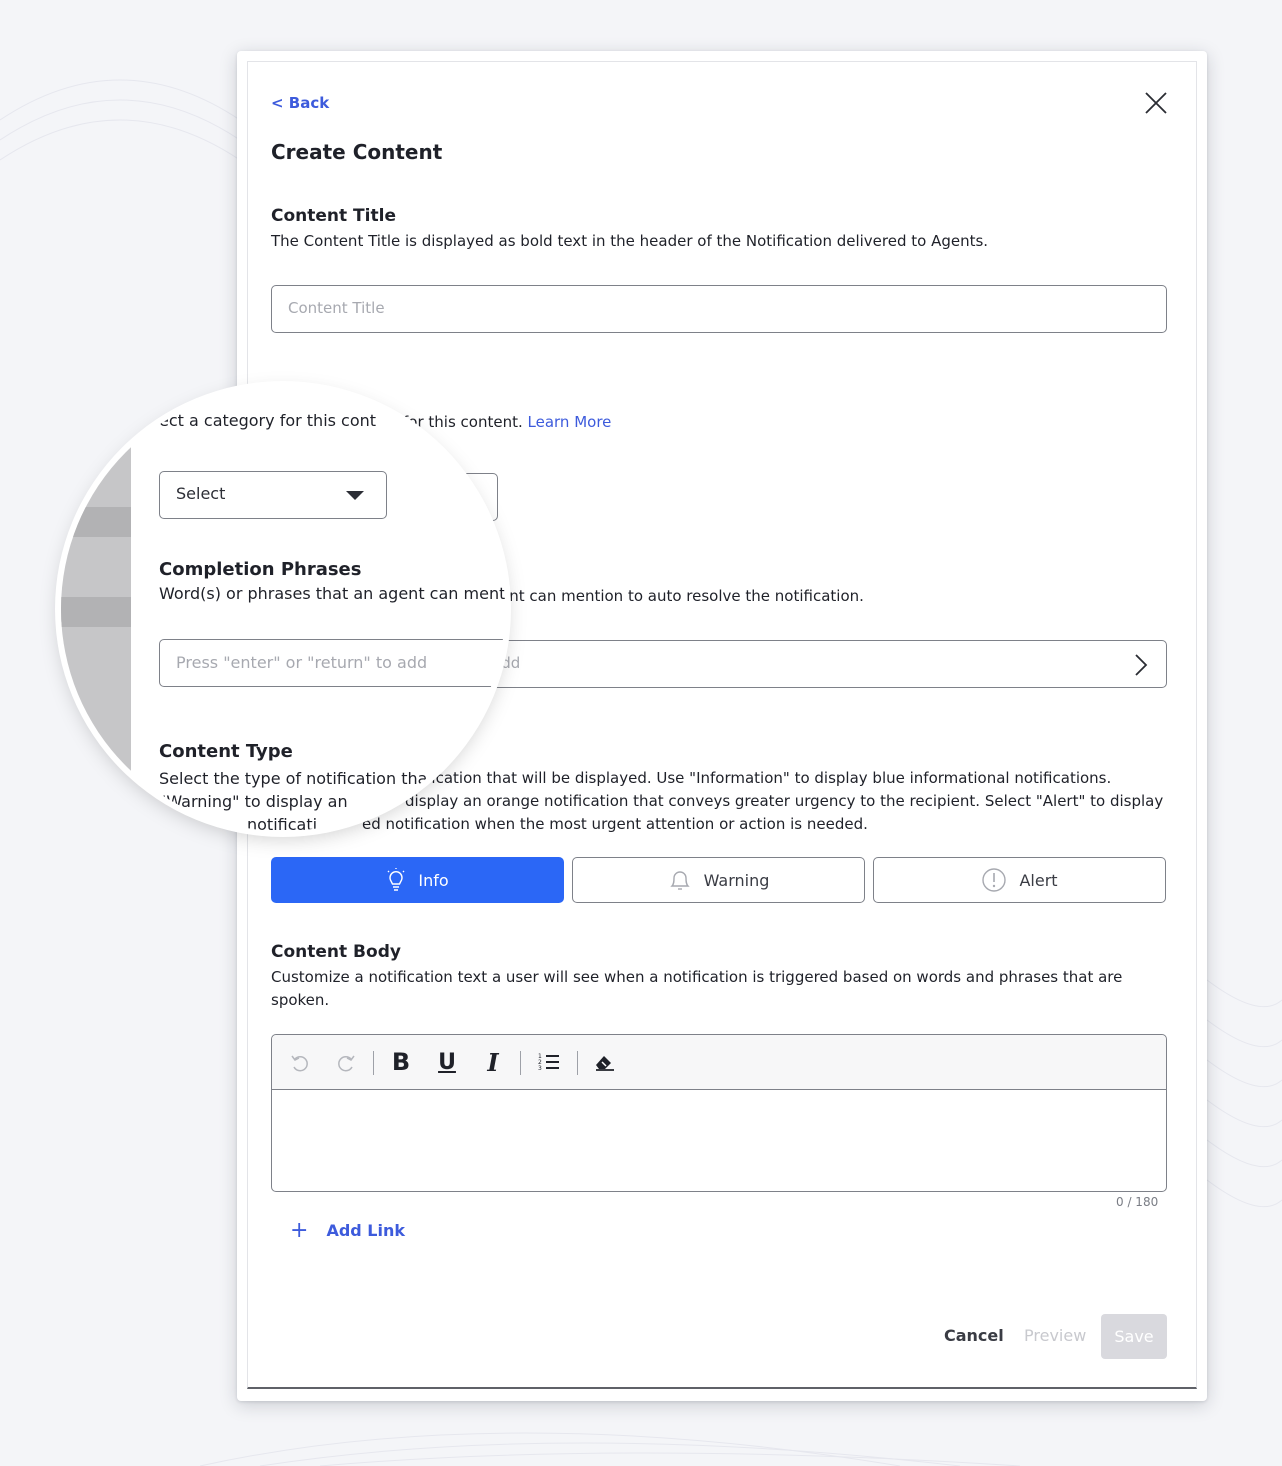 This screenshot has height=1466, width=1282. I want to click on category-description: for this content. Learn More, so click(507, 422).